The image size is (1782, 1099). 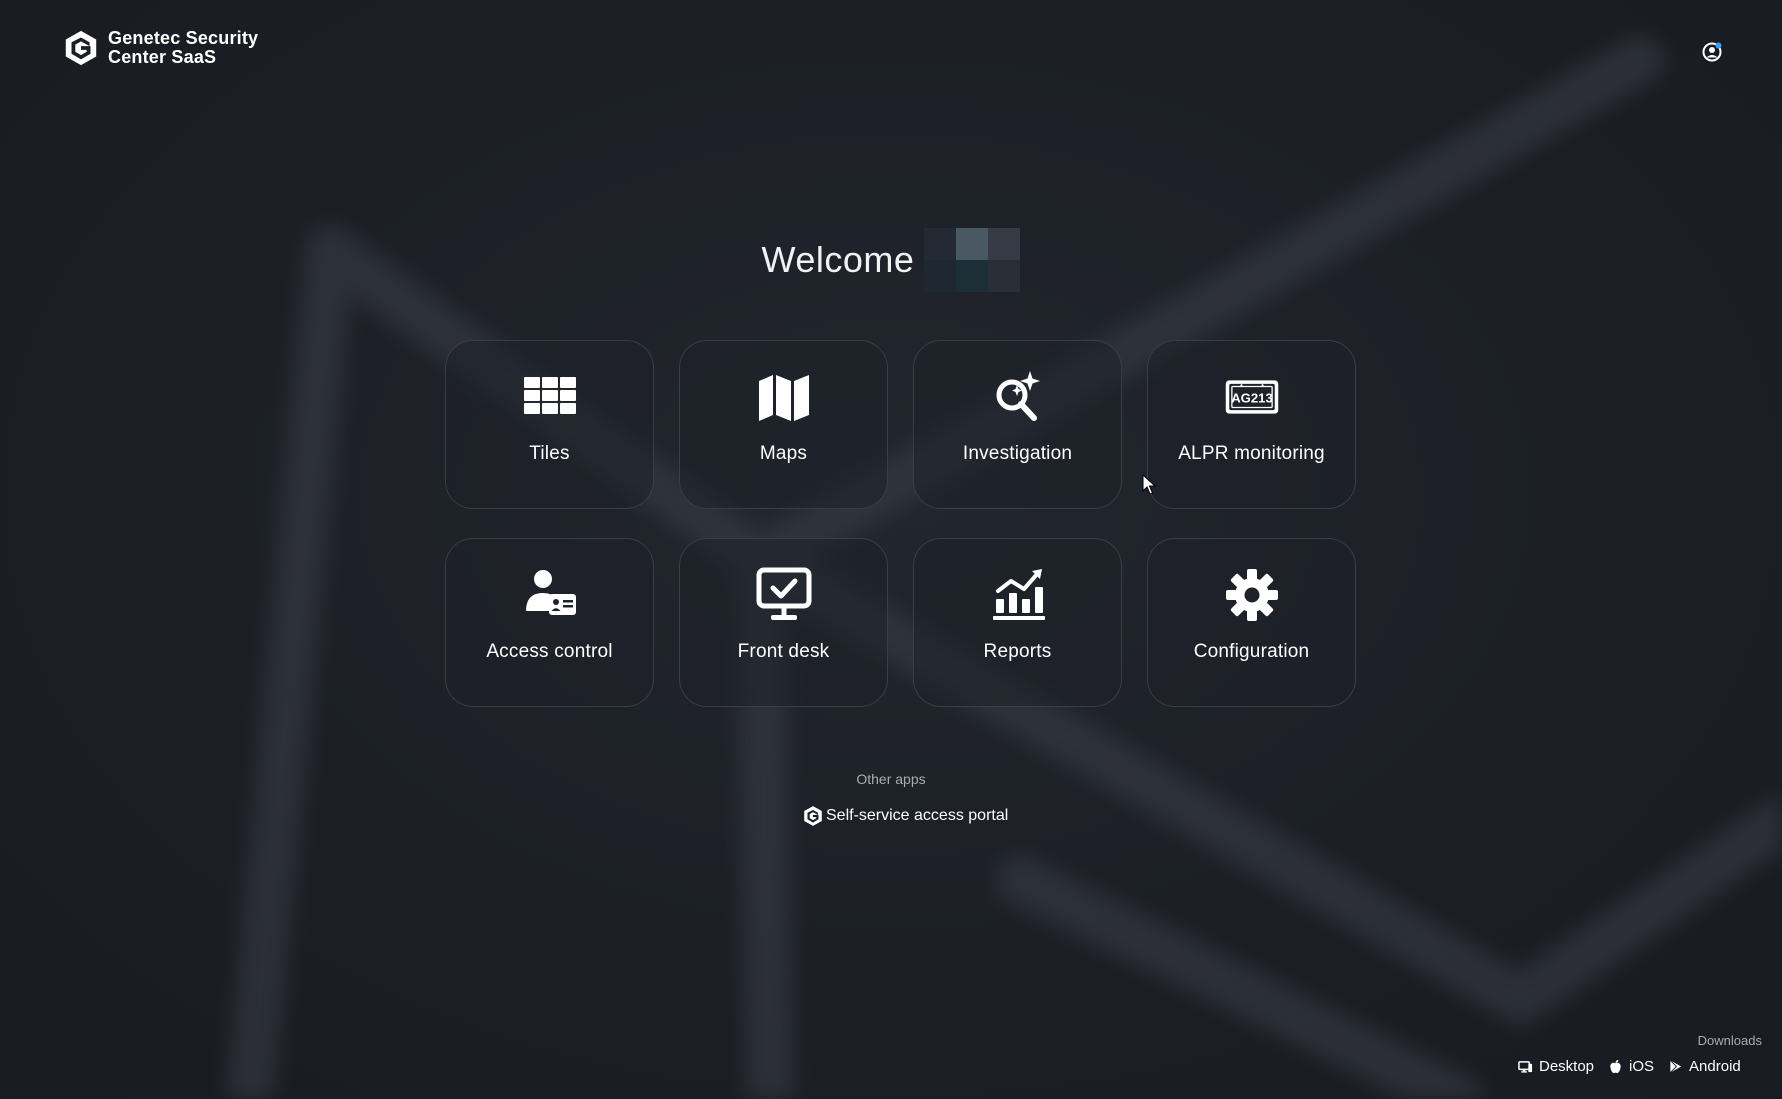 What do you see at coordinates (1676, 1066) in the screenshot?
I see `play-store-icon` at bounding box center [1676, 1066].